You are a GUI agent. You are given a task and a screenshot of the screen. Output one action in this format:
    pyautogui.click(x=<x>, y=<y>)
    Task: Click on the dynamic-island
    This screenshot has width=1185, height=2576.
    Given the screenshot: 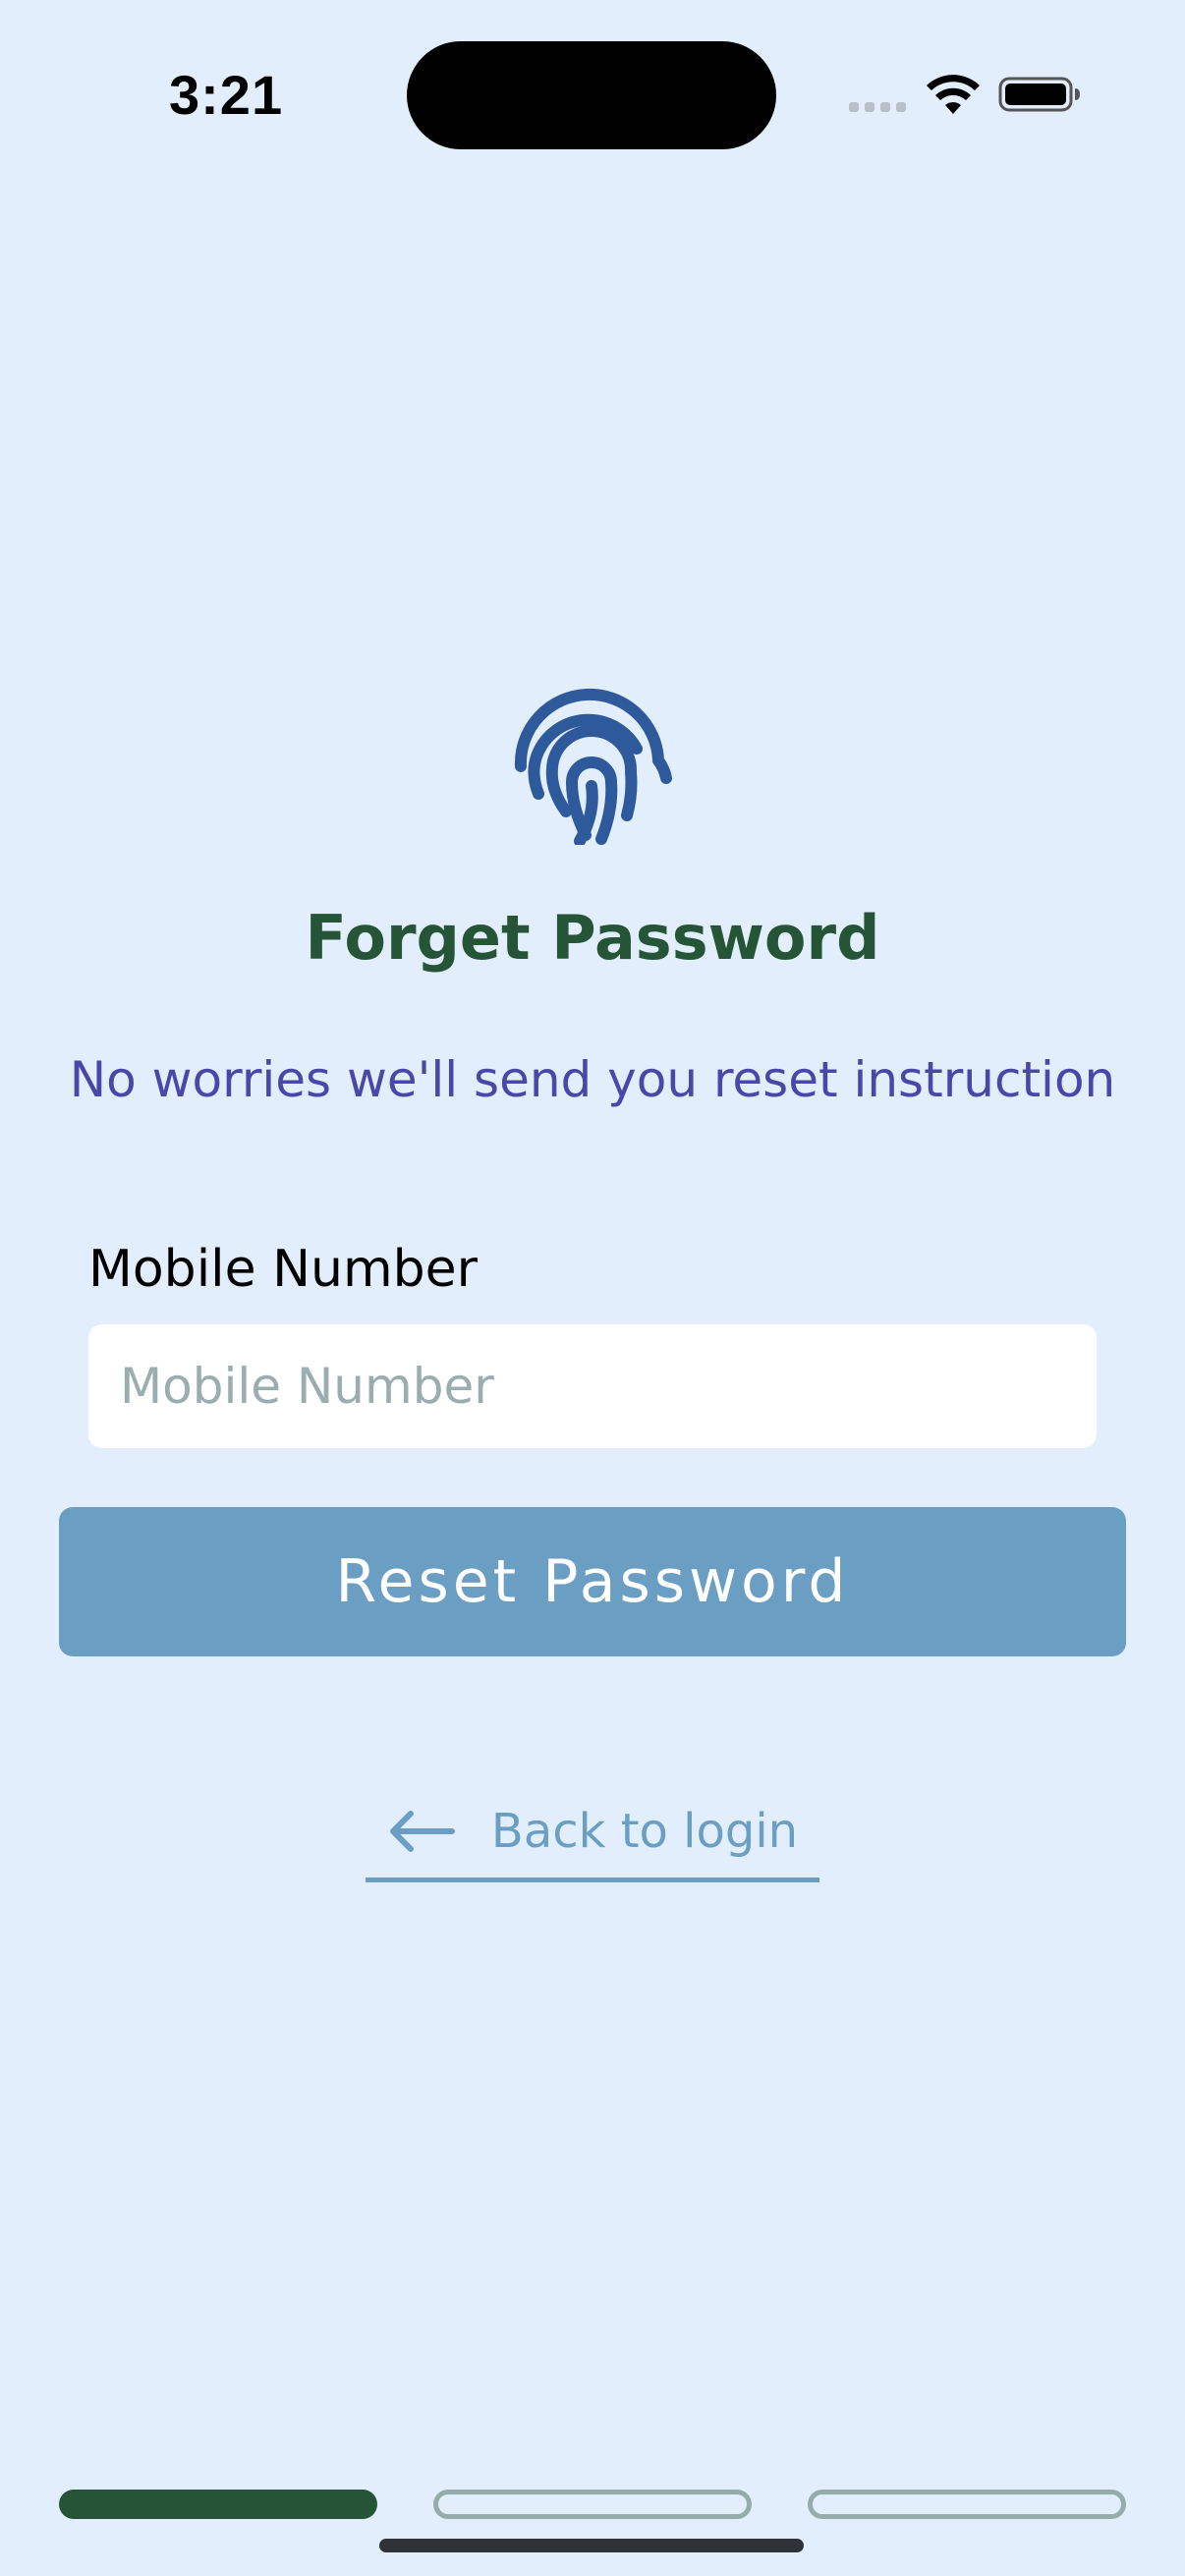 What is the action you would take?
    pyautogui.click(x=592, y=95)
    